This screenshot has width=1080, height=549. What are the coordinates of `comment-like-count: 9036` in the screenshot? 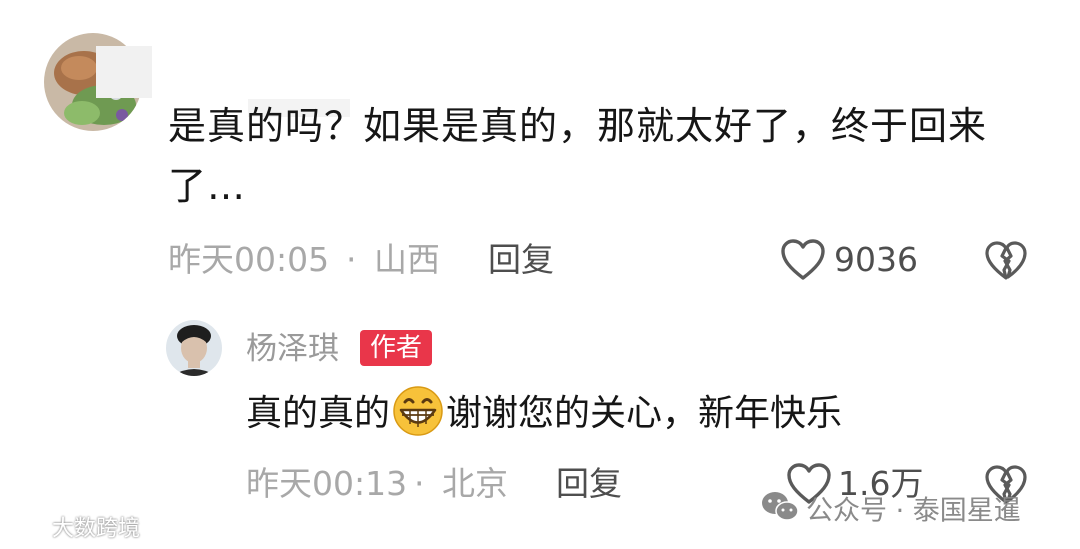 It's located at (876, 259).